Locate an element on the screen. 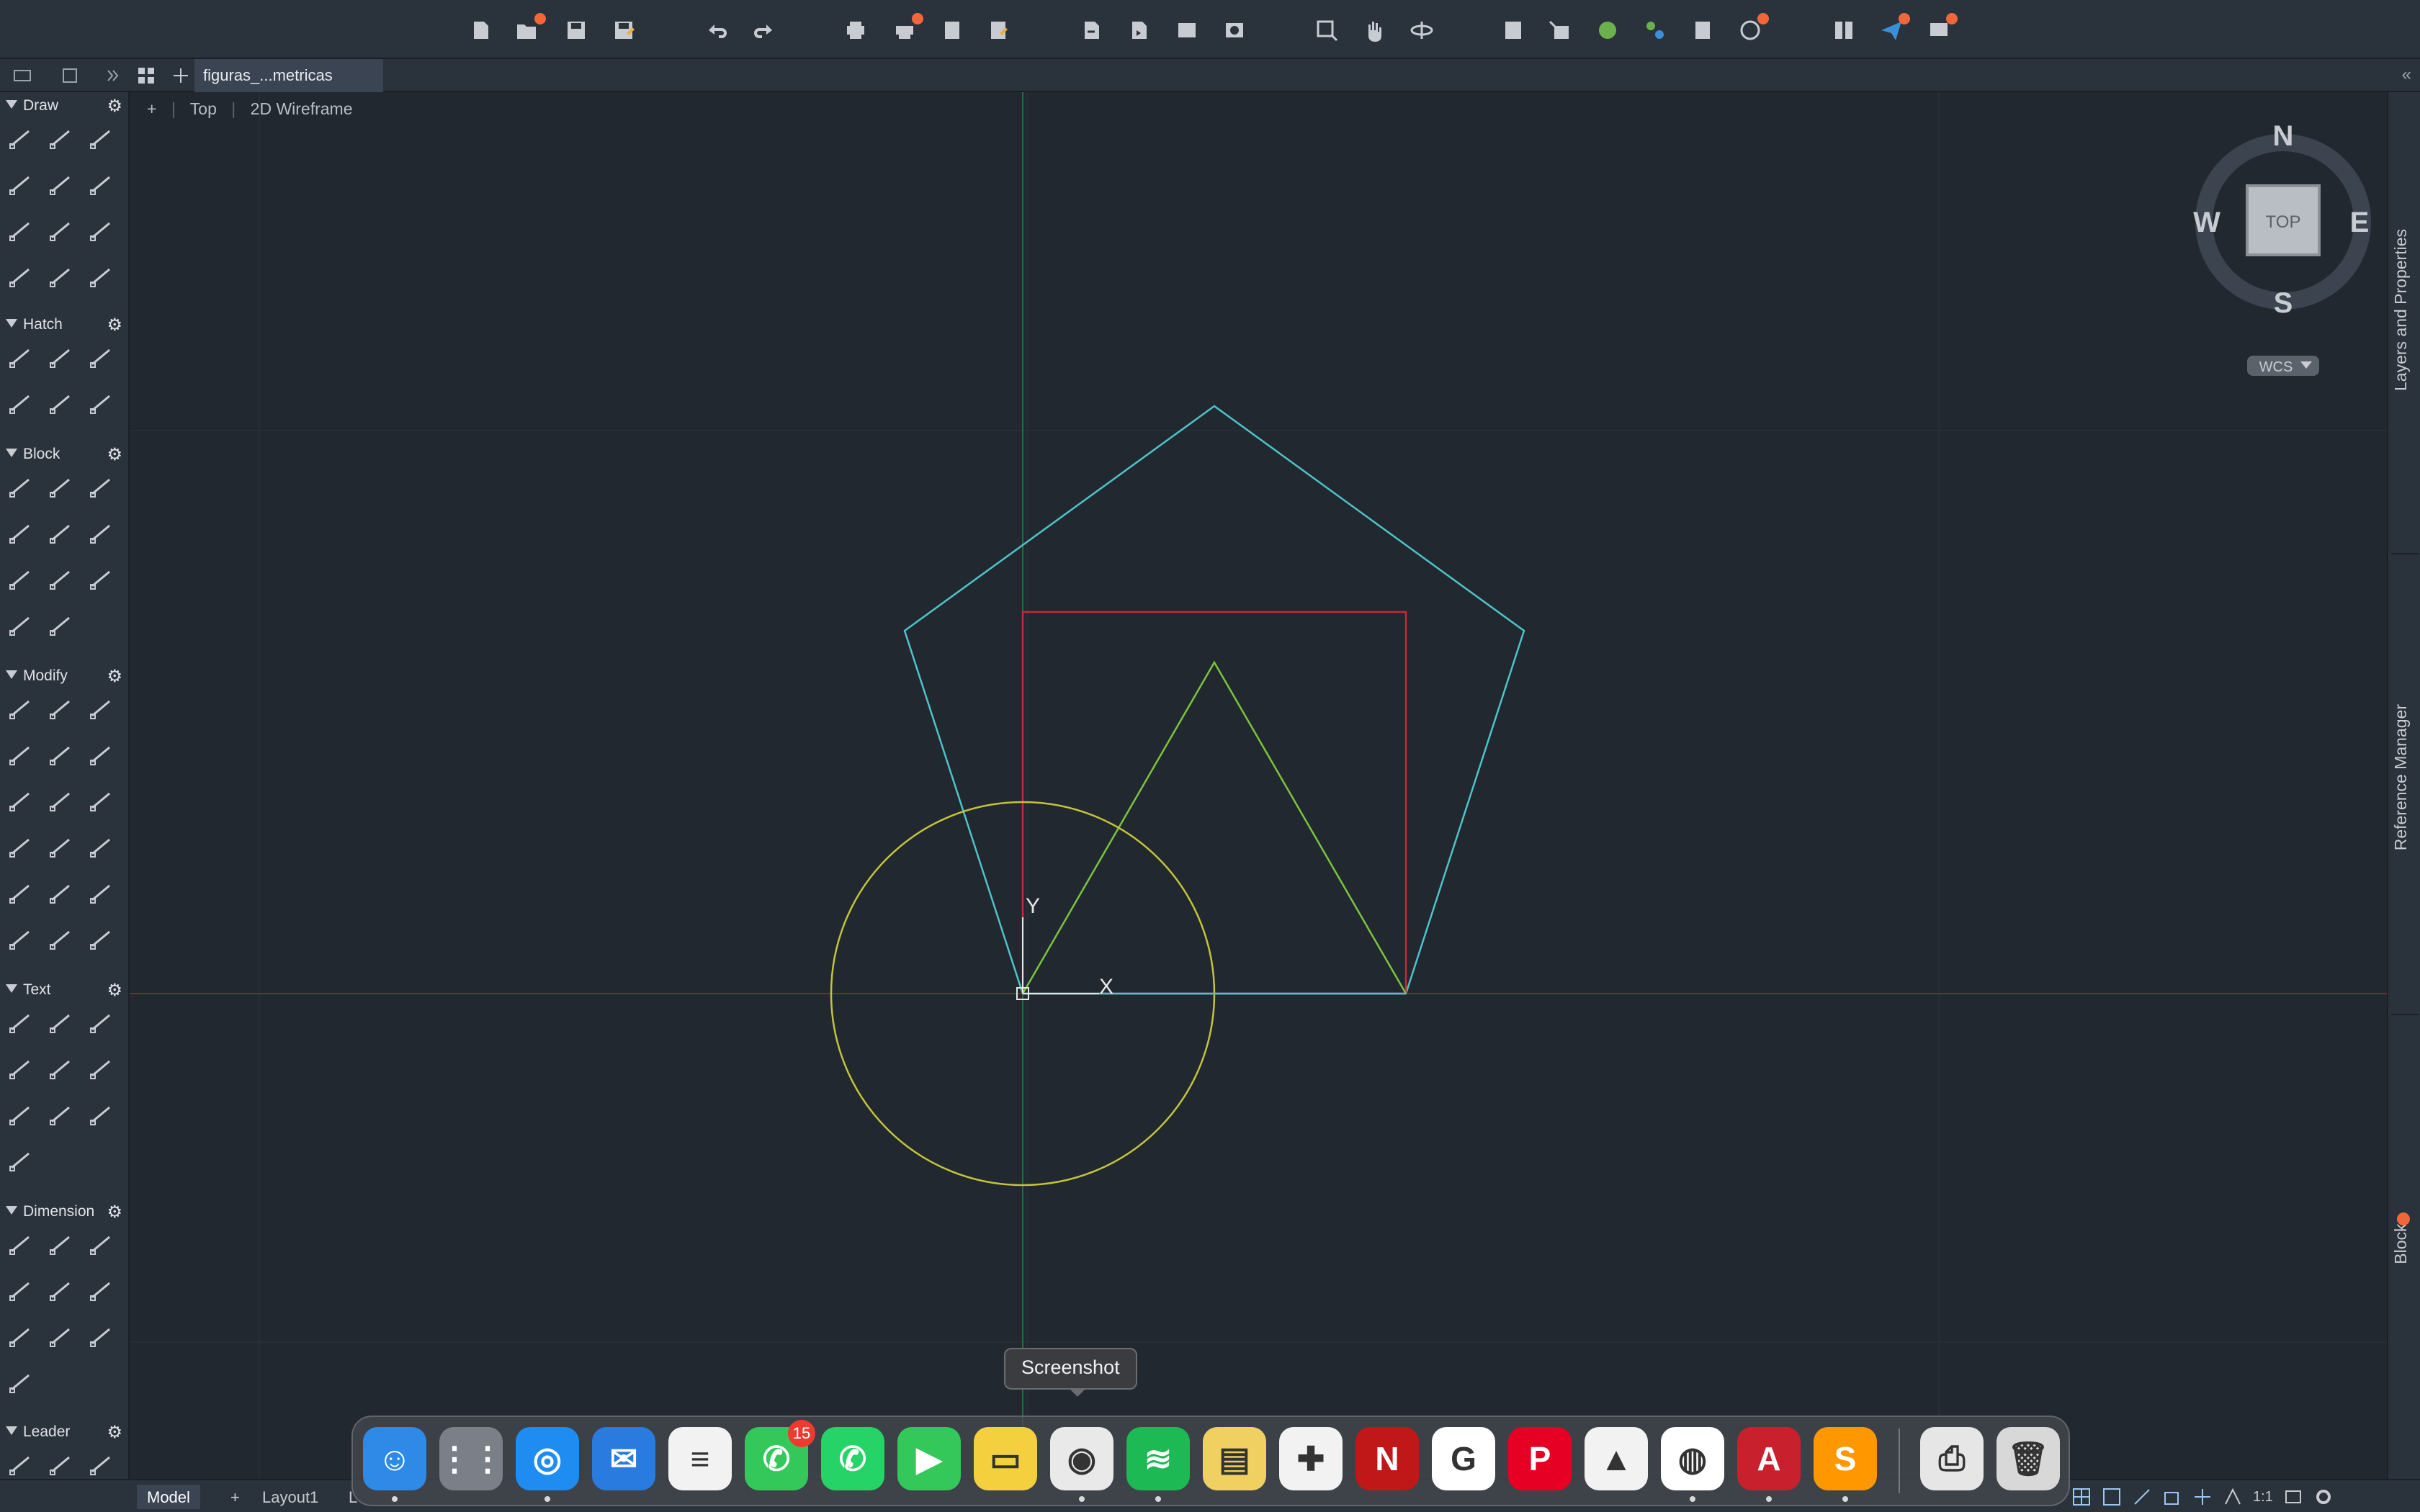  center-mark-icon is located at coordinates (100, 1336).